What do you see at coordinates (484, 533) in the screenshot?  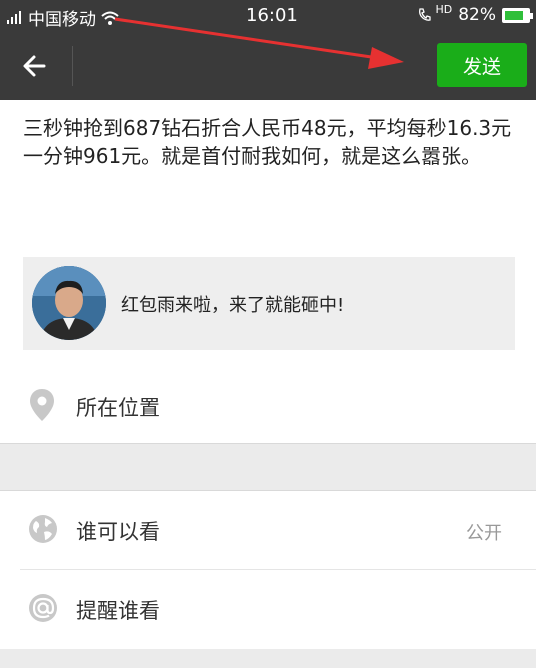 I see `visibility-value: 公开` at bounding box center [484, 533].